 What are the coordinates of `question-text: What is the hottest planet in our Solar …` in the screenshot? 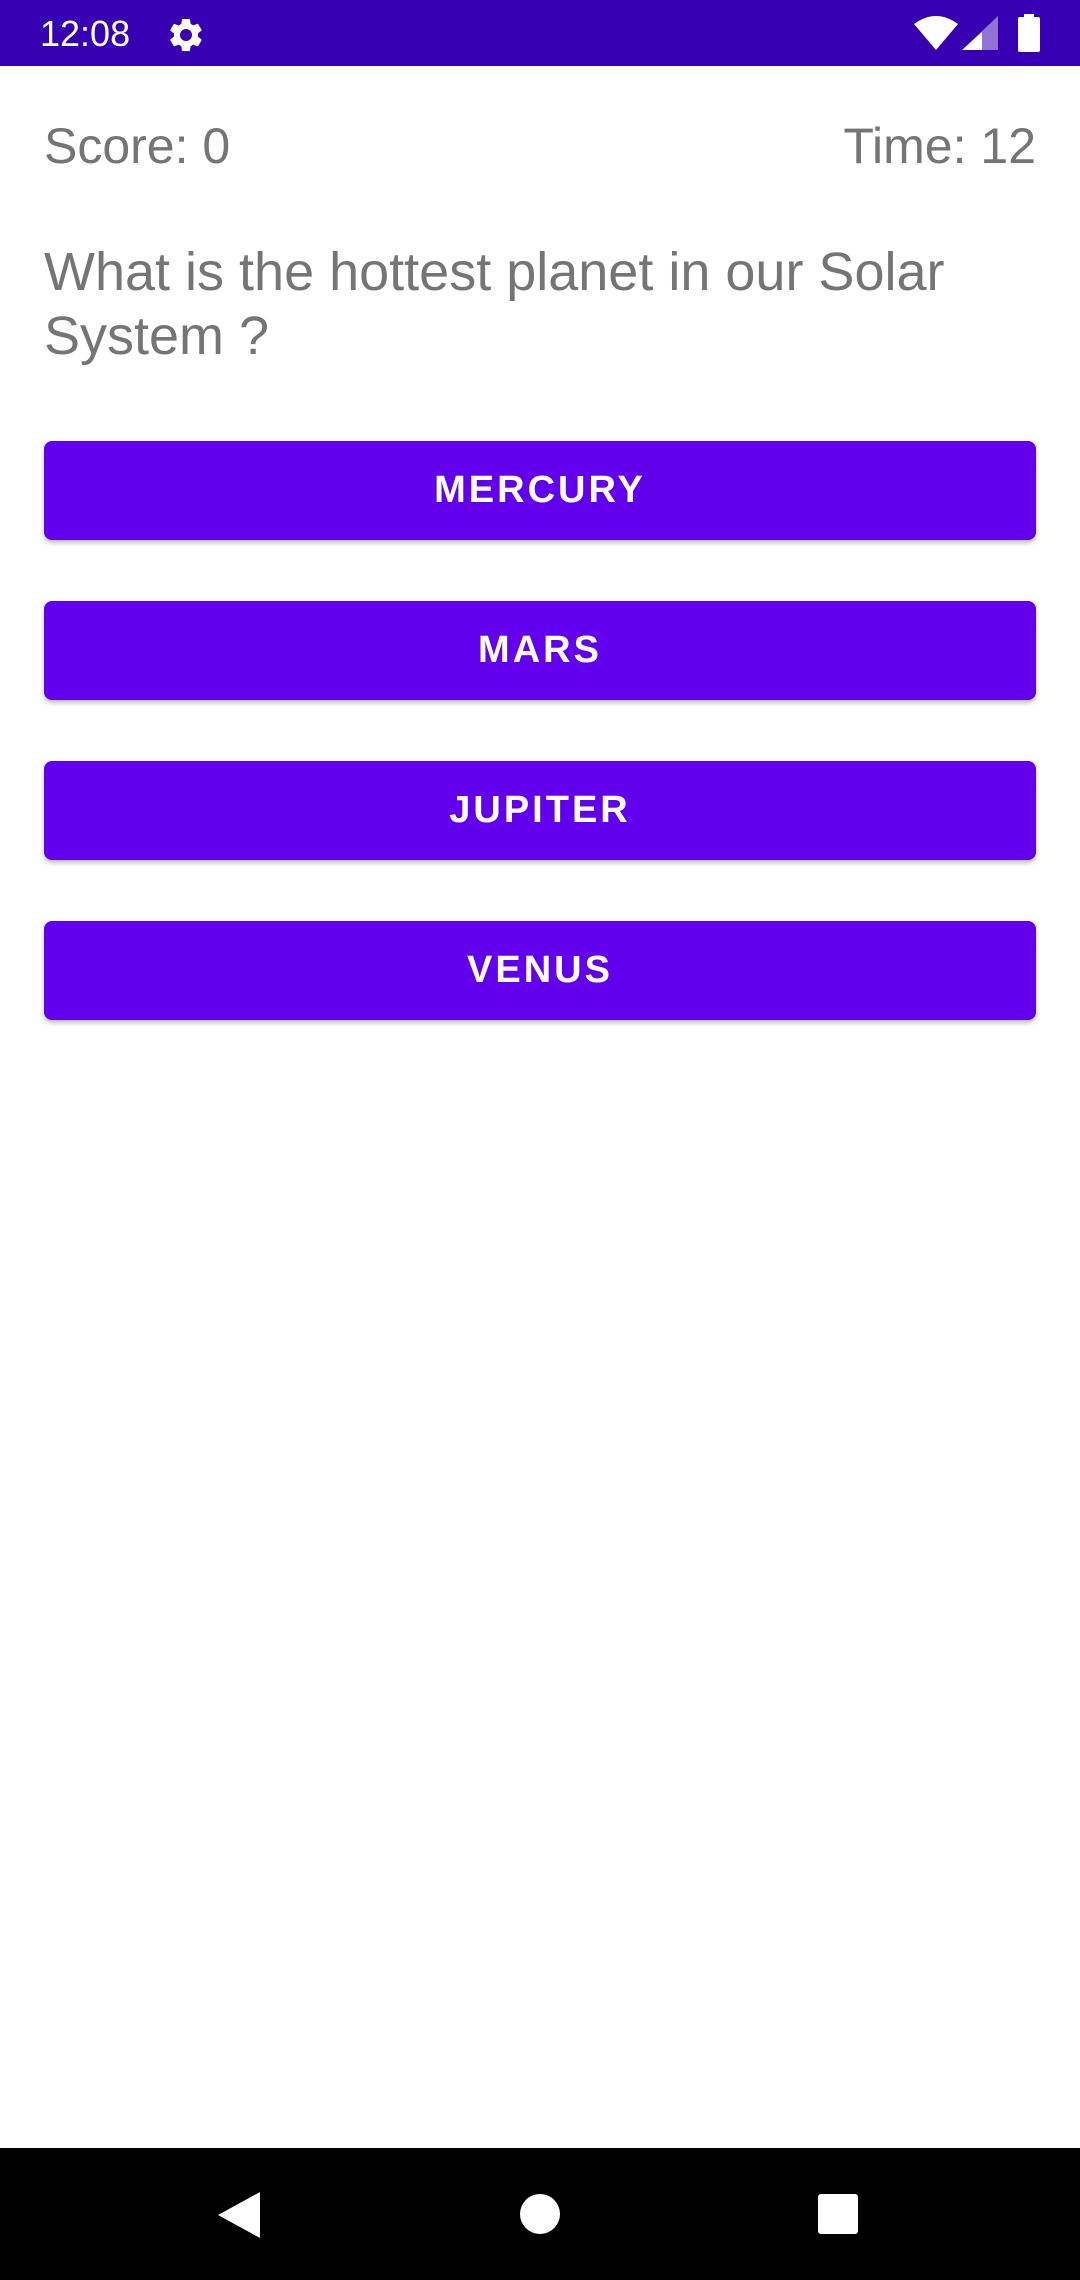 It's located at (494, 304).